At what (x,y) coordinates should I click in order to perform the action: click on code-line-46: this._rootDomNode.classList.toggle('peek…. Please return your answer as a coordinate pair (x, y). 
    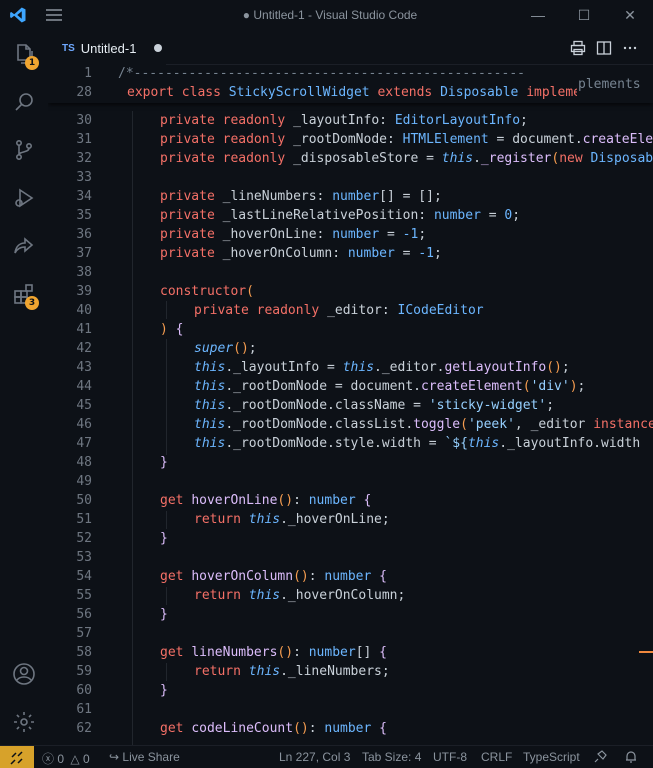
    Looking at the image, I should click on (423, 424).